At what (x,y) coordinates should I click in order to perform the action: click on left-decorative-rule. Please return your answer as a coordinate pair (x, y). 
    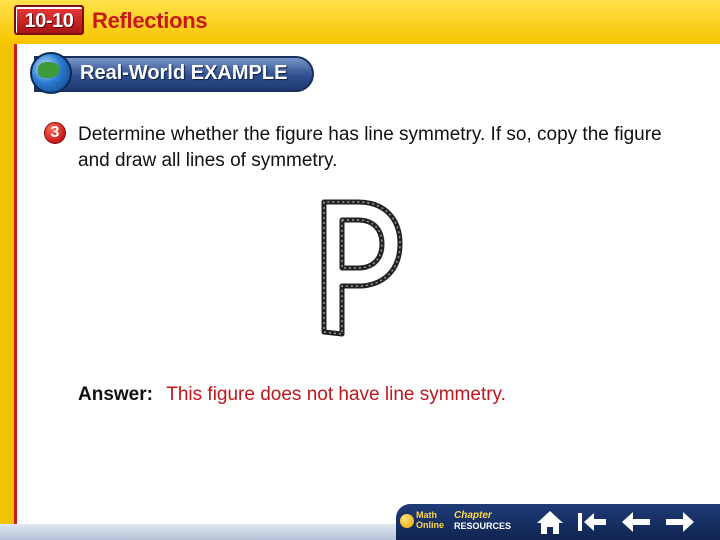
    Looking at the image, I should click on (7, 289).